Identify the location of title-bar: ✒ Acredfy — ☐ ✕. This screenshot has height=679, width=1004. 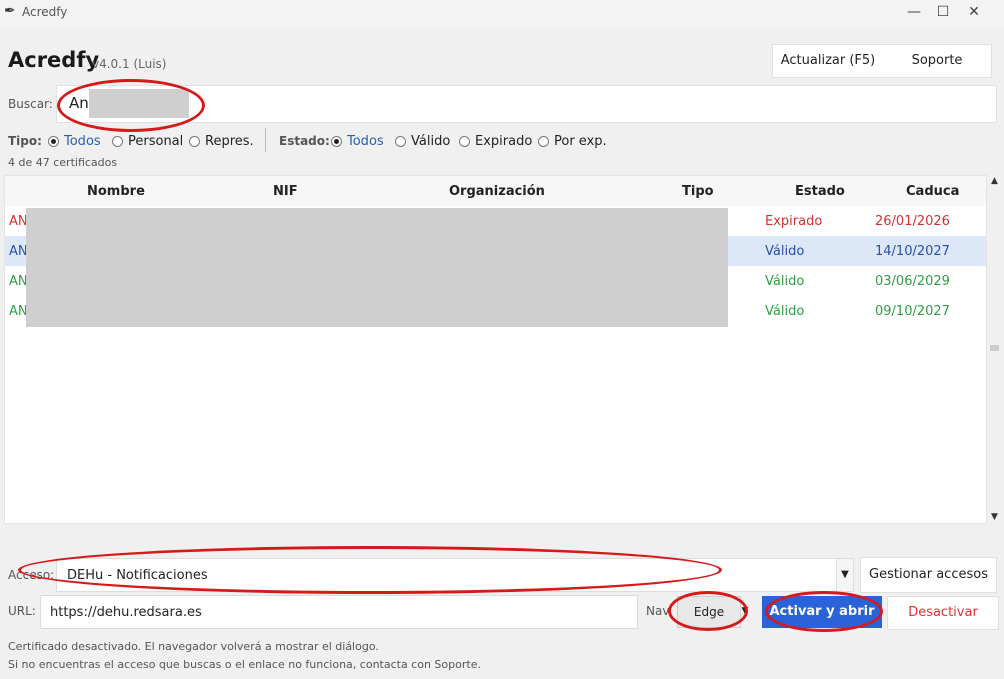
(502, 13).